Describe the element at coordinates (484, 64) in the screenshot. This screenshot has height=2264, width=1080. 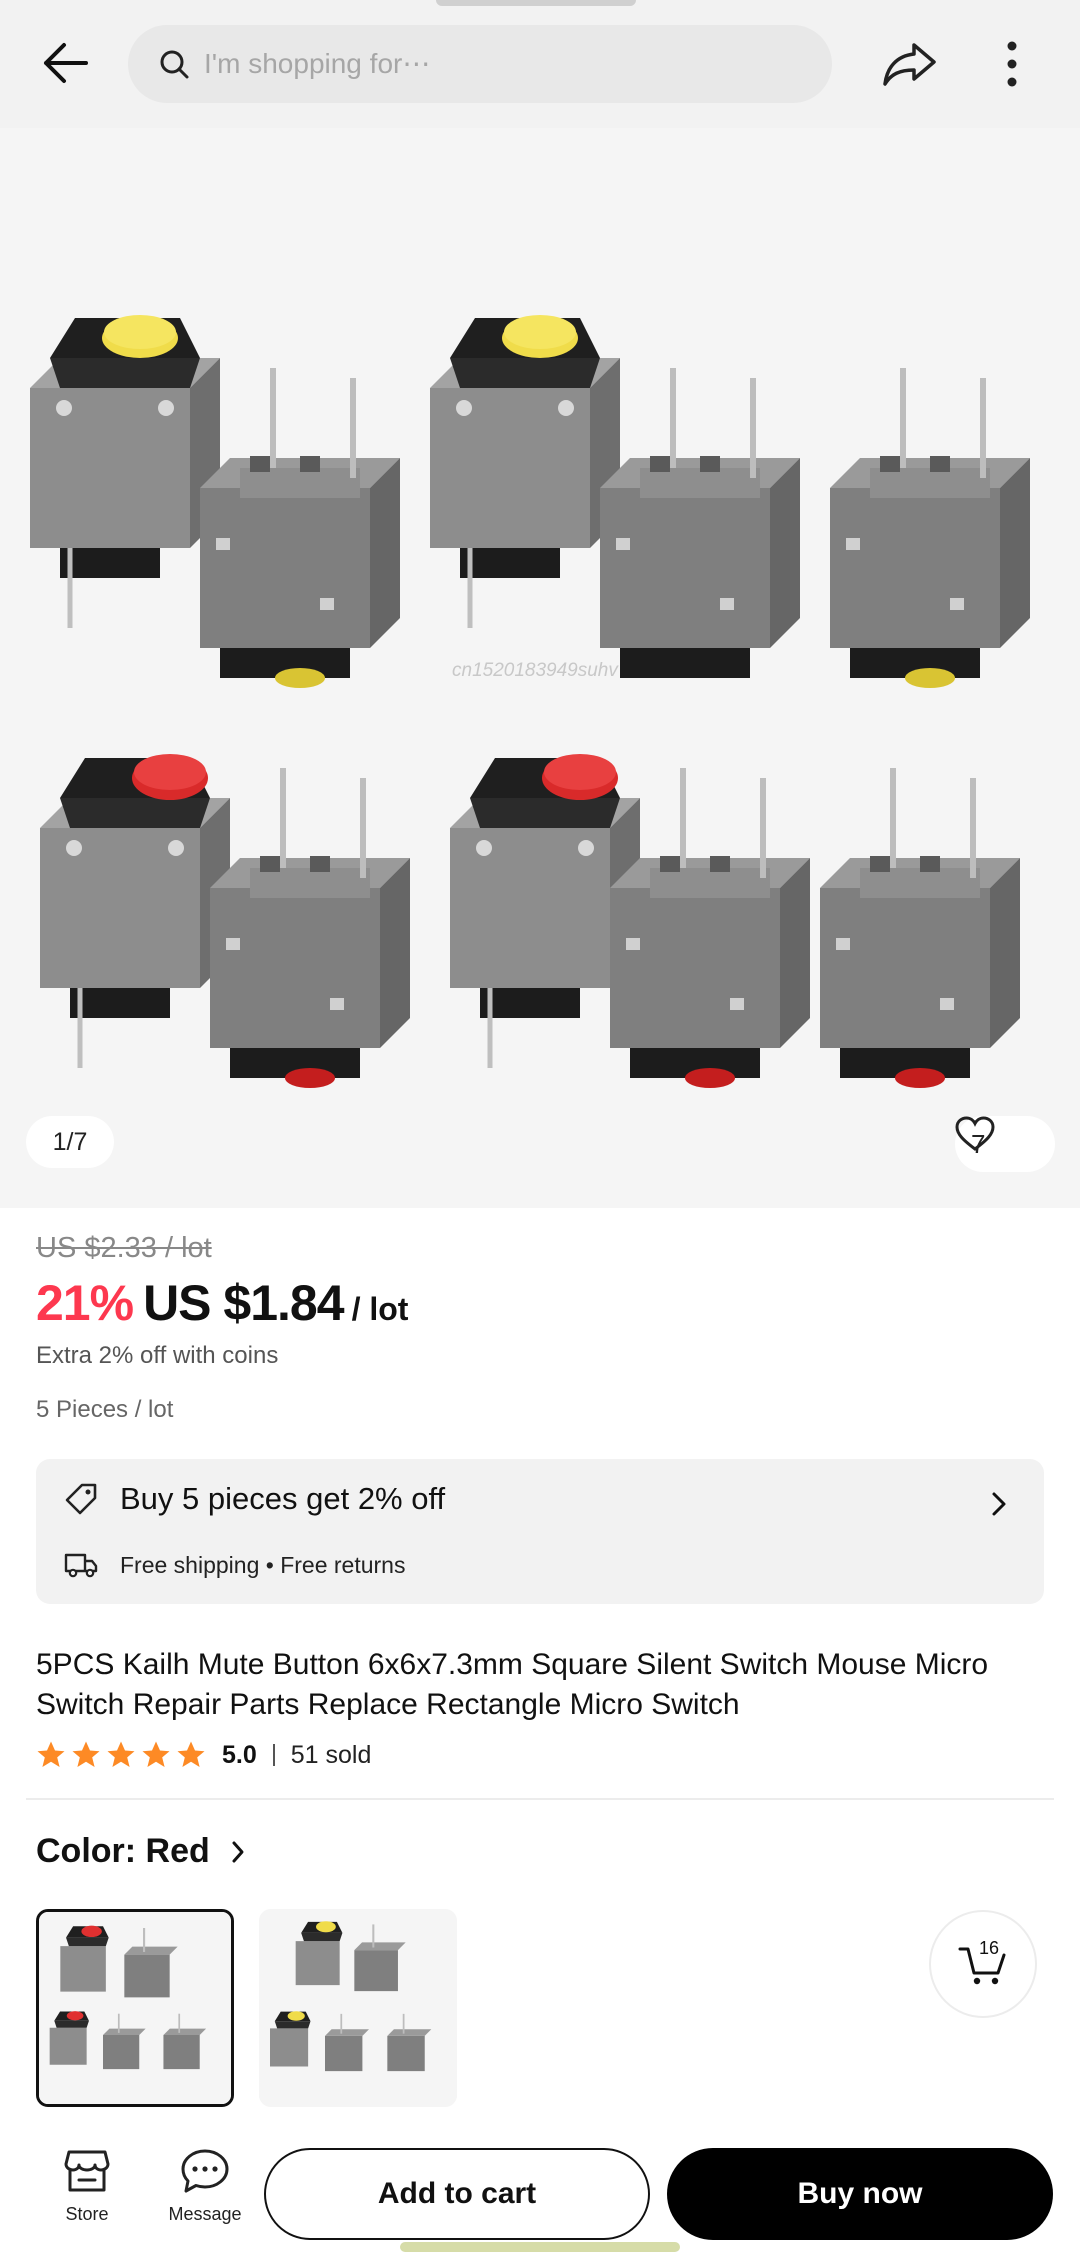
I see `search-input` at that location.